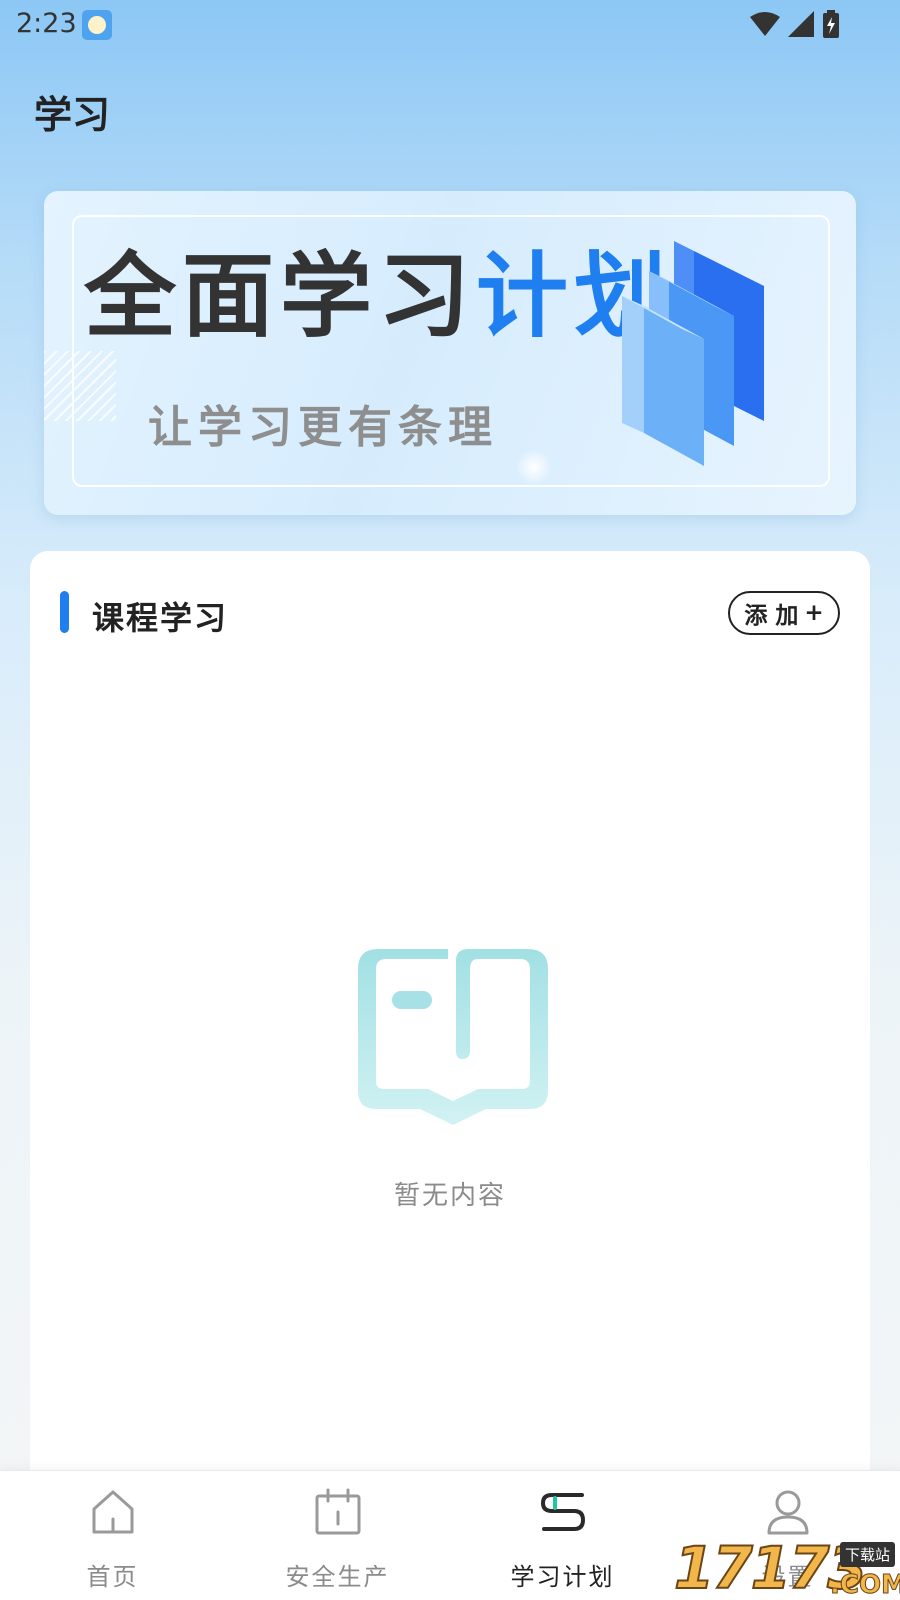 Image resolution: width=900 pixels, height=1600 pixels. Describe the element at coordinates (338, 1511) in the screenshot. I see `calendar-icon` at that location.